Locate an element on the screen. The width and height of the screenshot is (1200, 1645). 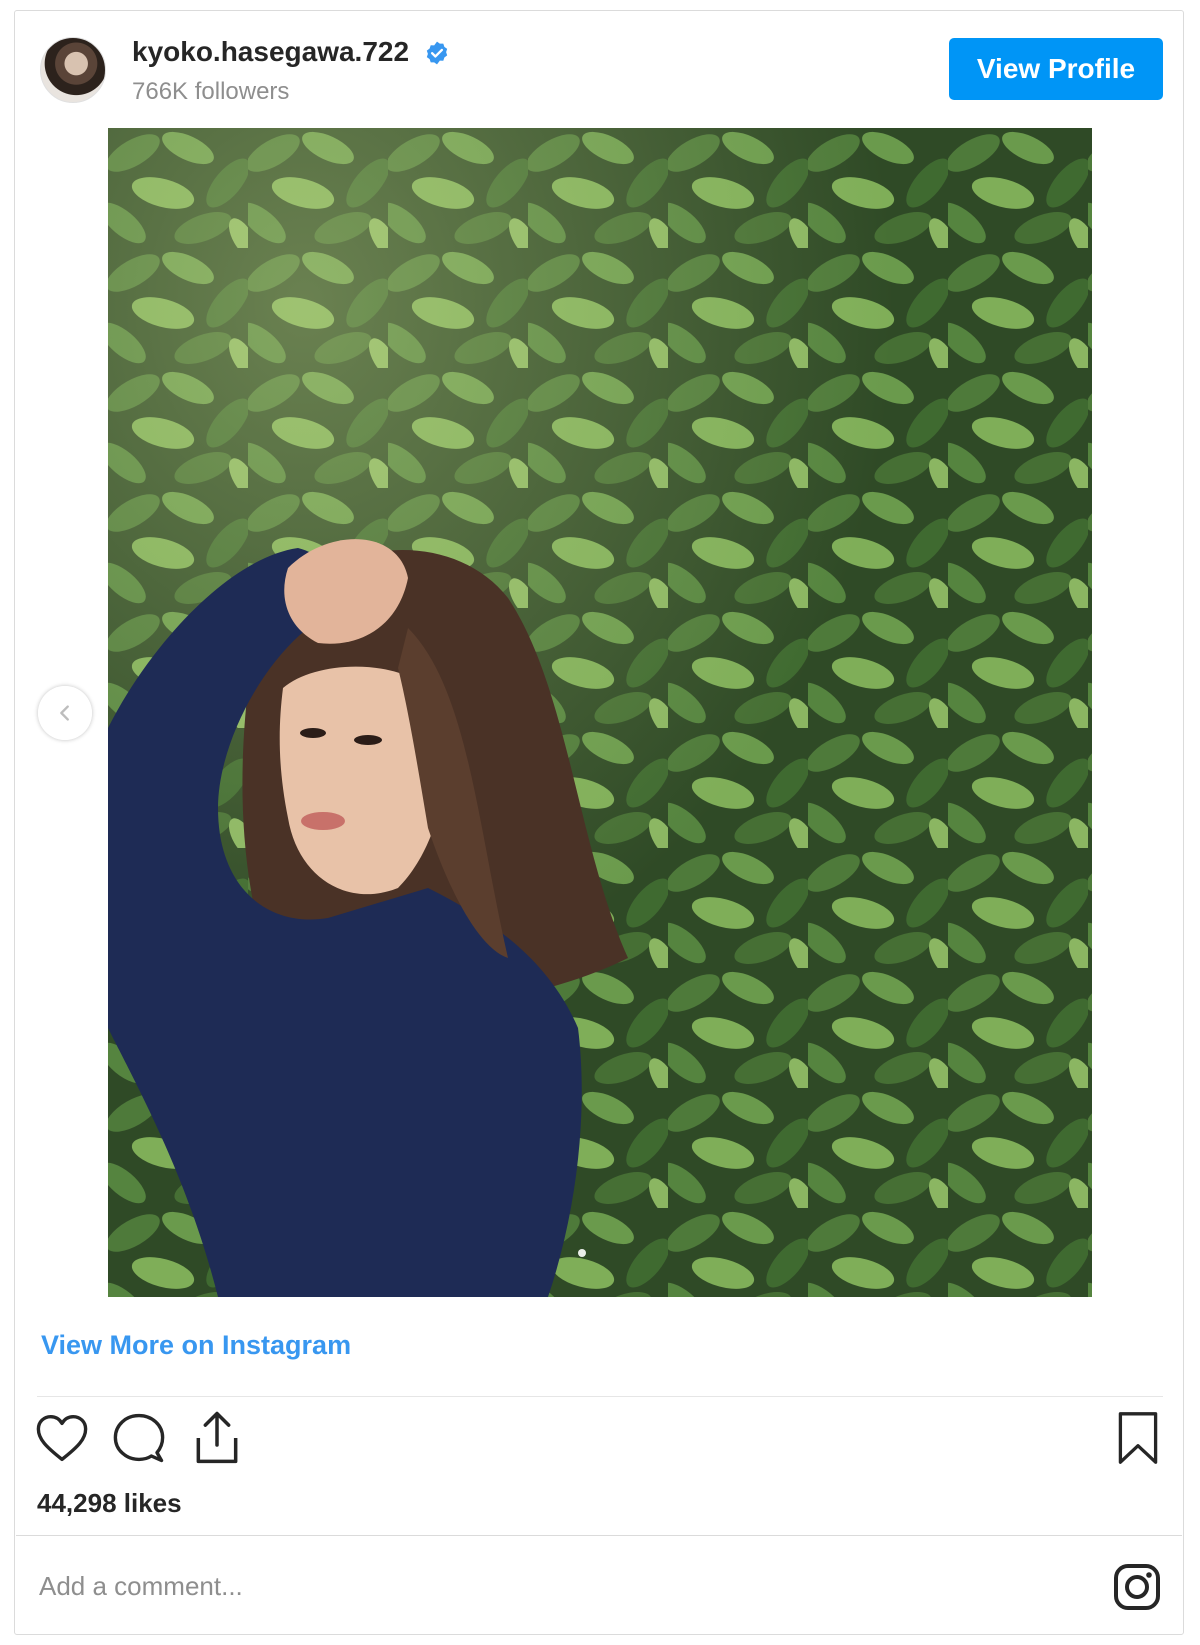
like-count: 44,298 likes is located at coordinates (109, 1503).